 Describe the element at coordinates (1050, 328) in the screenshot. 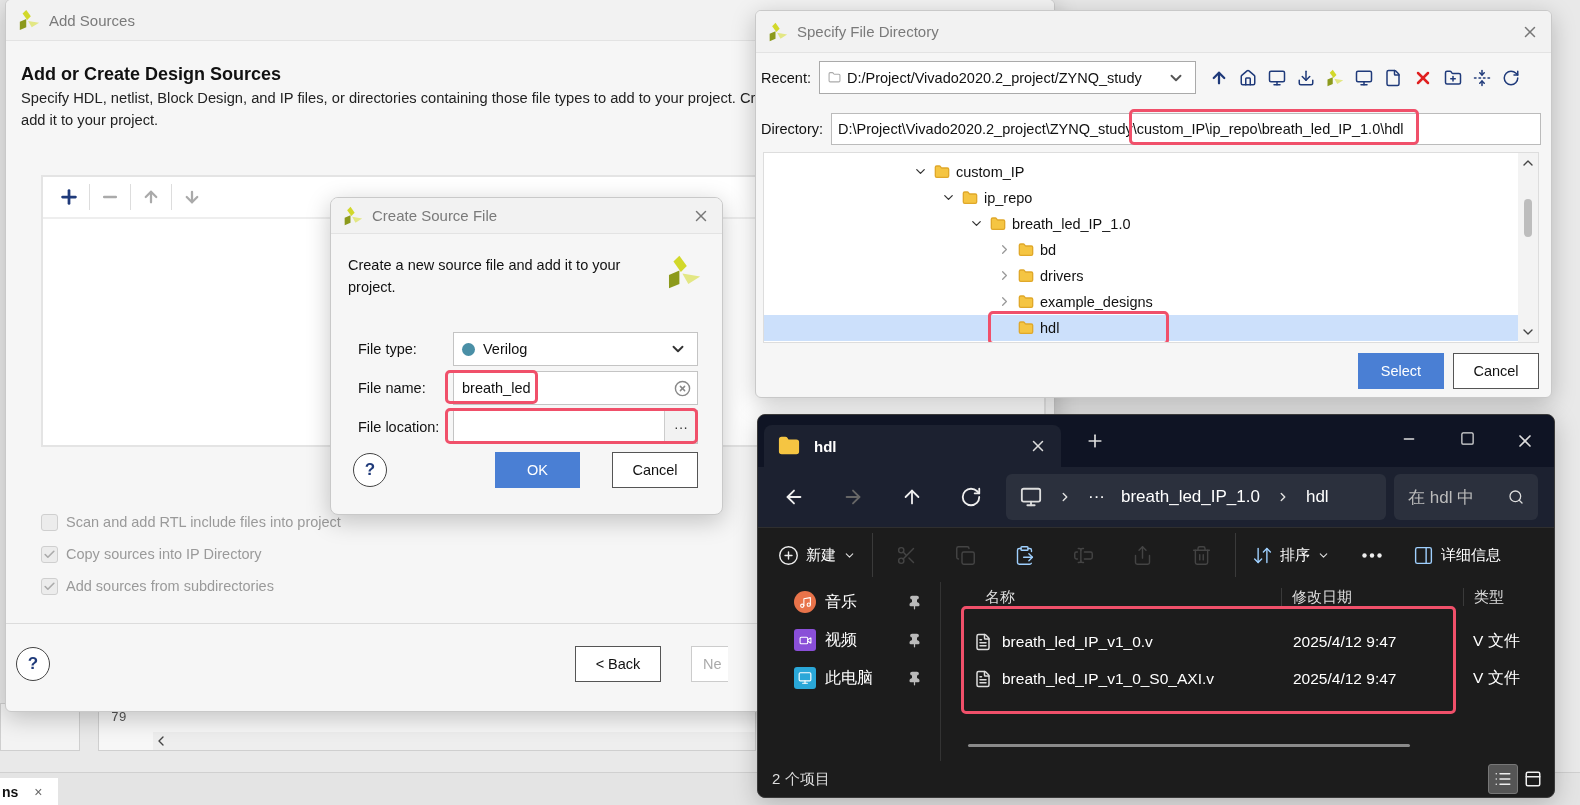

I see `tree-label: hdl` at that location.